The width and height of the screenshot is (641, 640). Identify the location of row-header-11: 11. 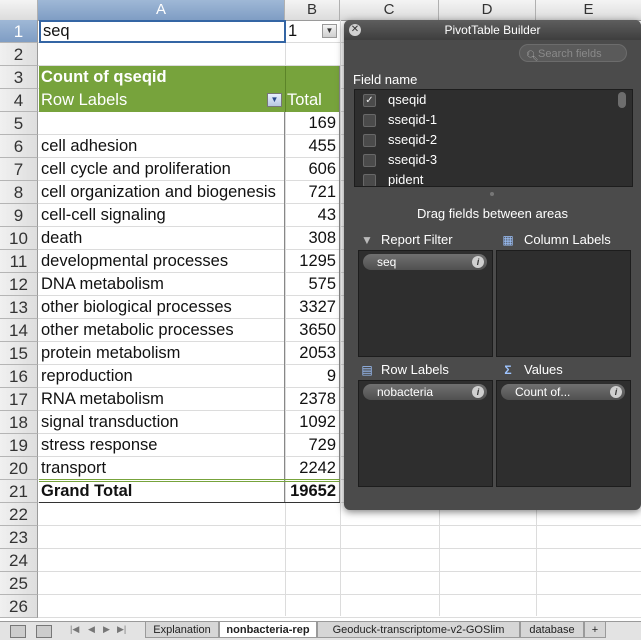
(19, 261).